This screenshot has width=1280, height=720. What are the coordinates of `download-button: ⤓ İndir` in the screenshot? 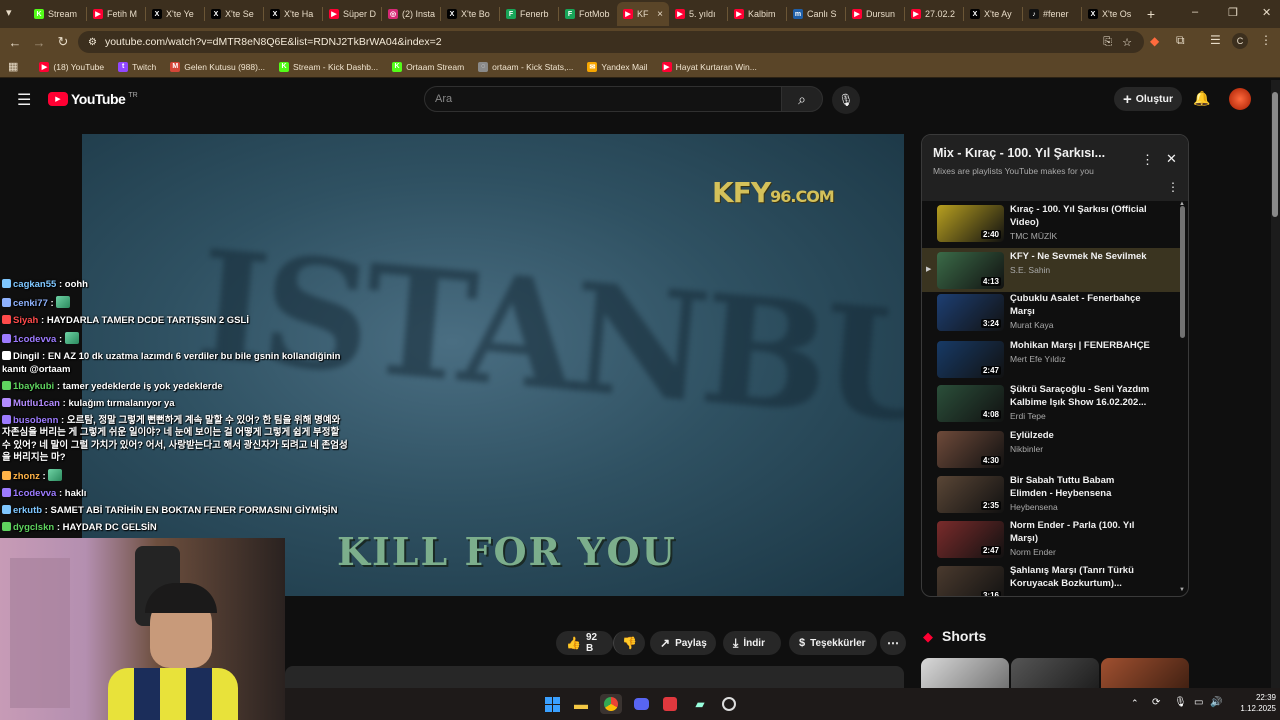 It's located at (752, 643).